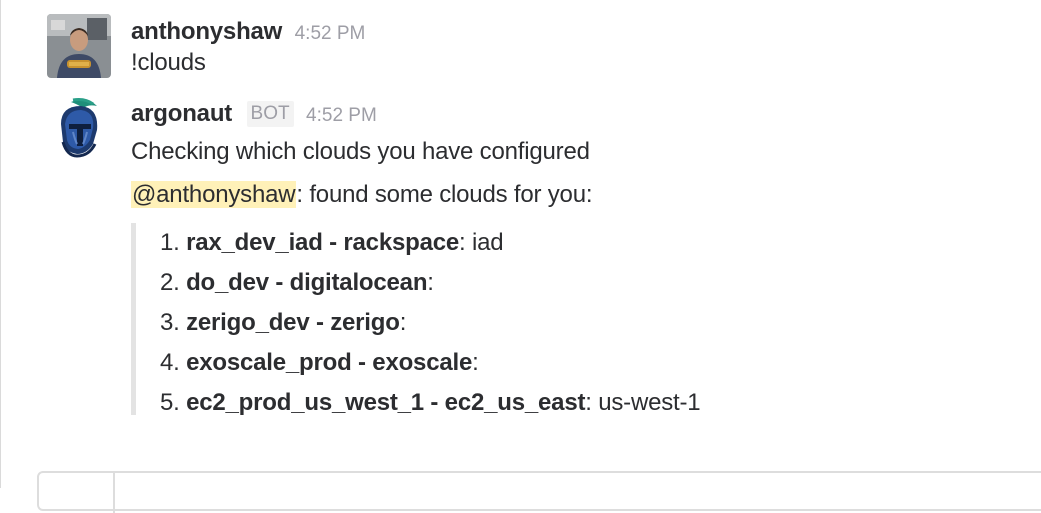  Describe the element at coordinates (214, 194) in the screenshot. I see `user-mention: @anthonyshaw` at that location.